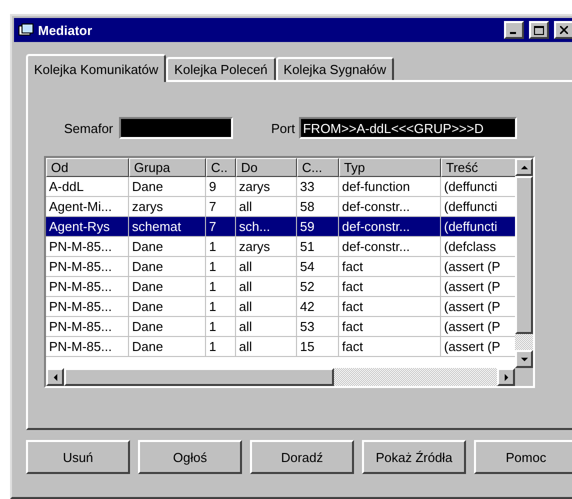 This screenshot has height=499, width=572. I want to click on scroll-right-button, so click(506, 377).